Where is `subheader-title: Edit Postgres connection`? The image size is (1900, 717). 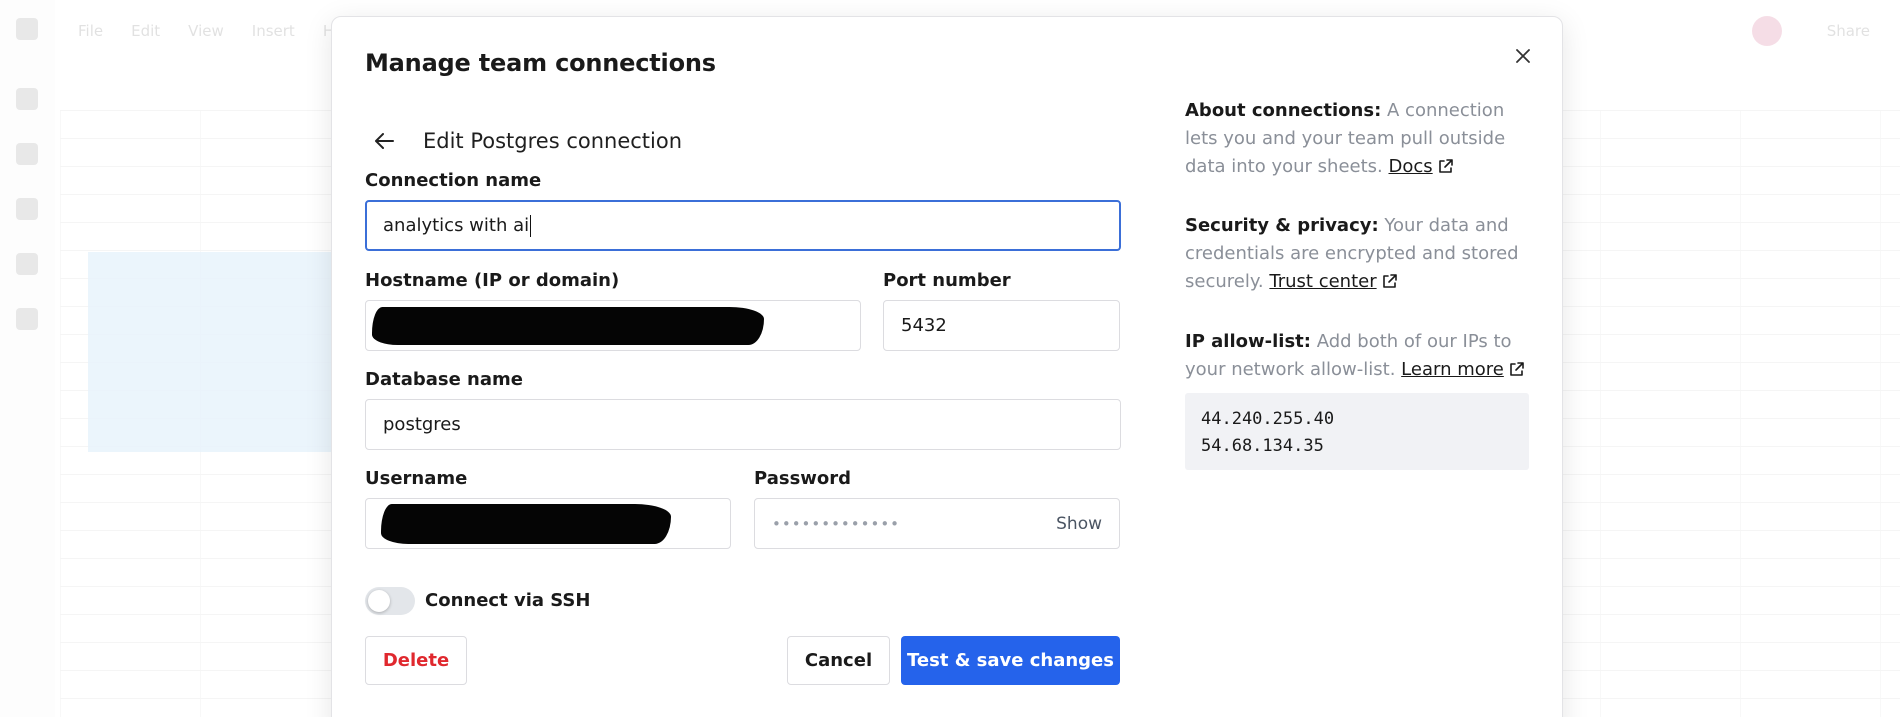 subheader-title: Edit Postgres connection is located at coordinates (553, 141).